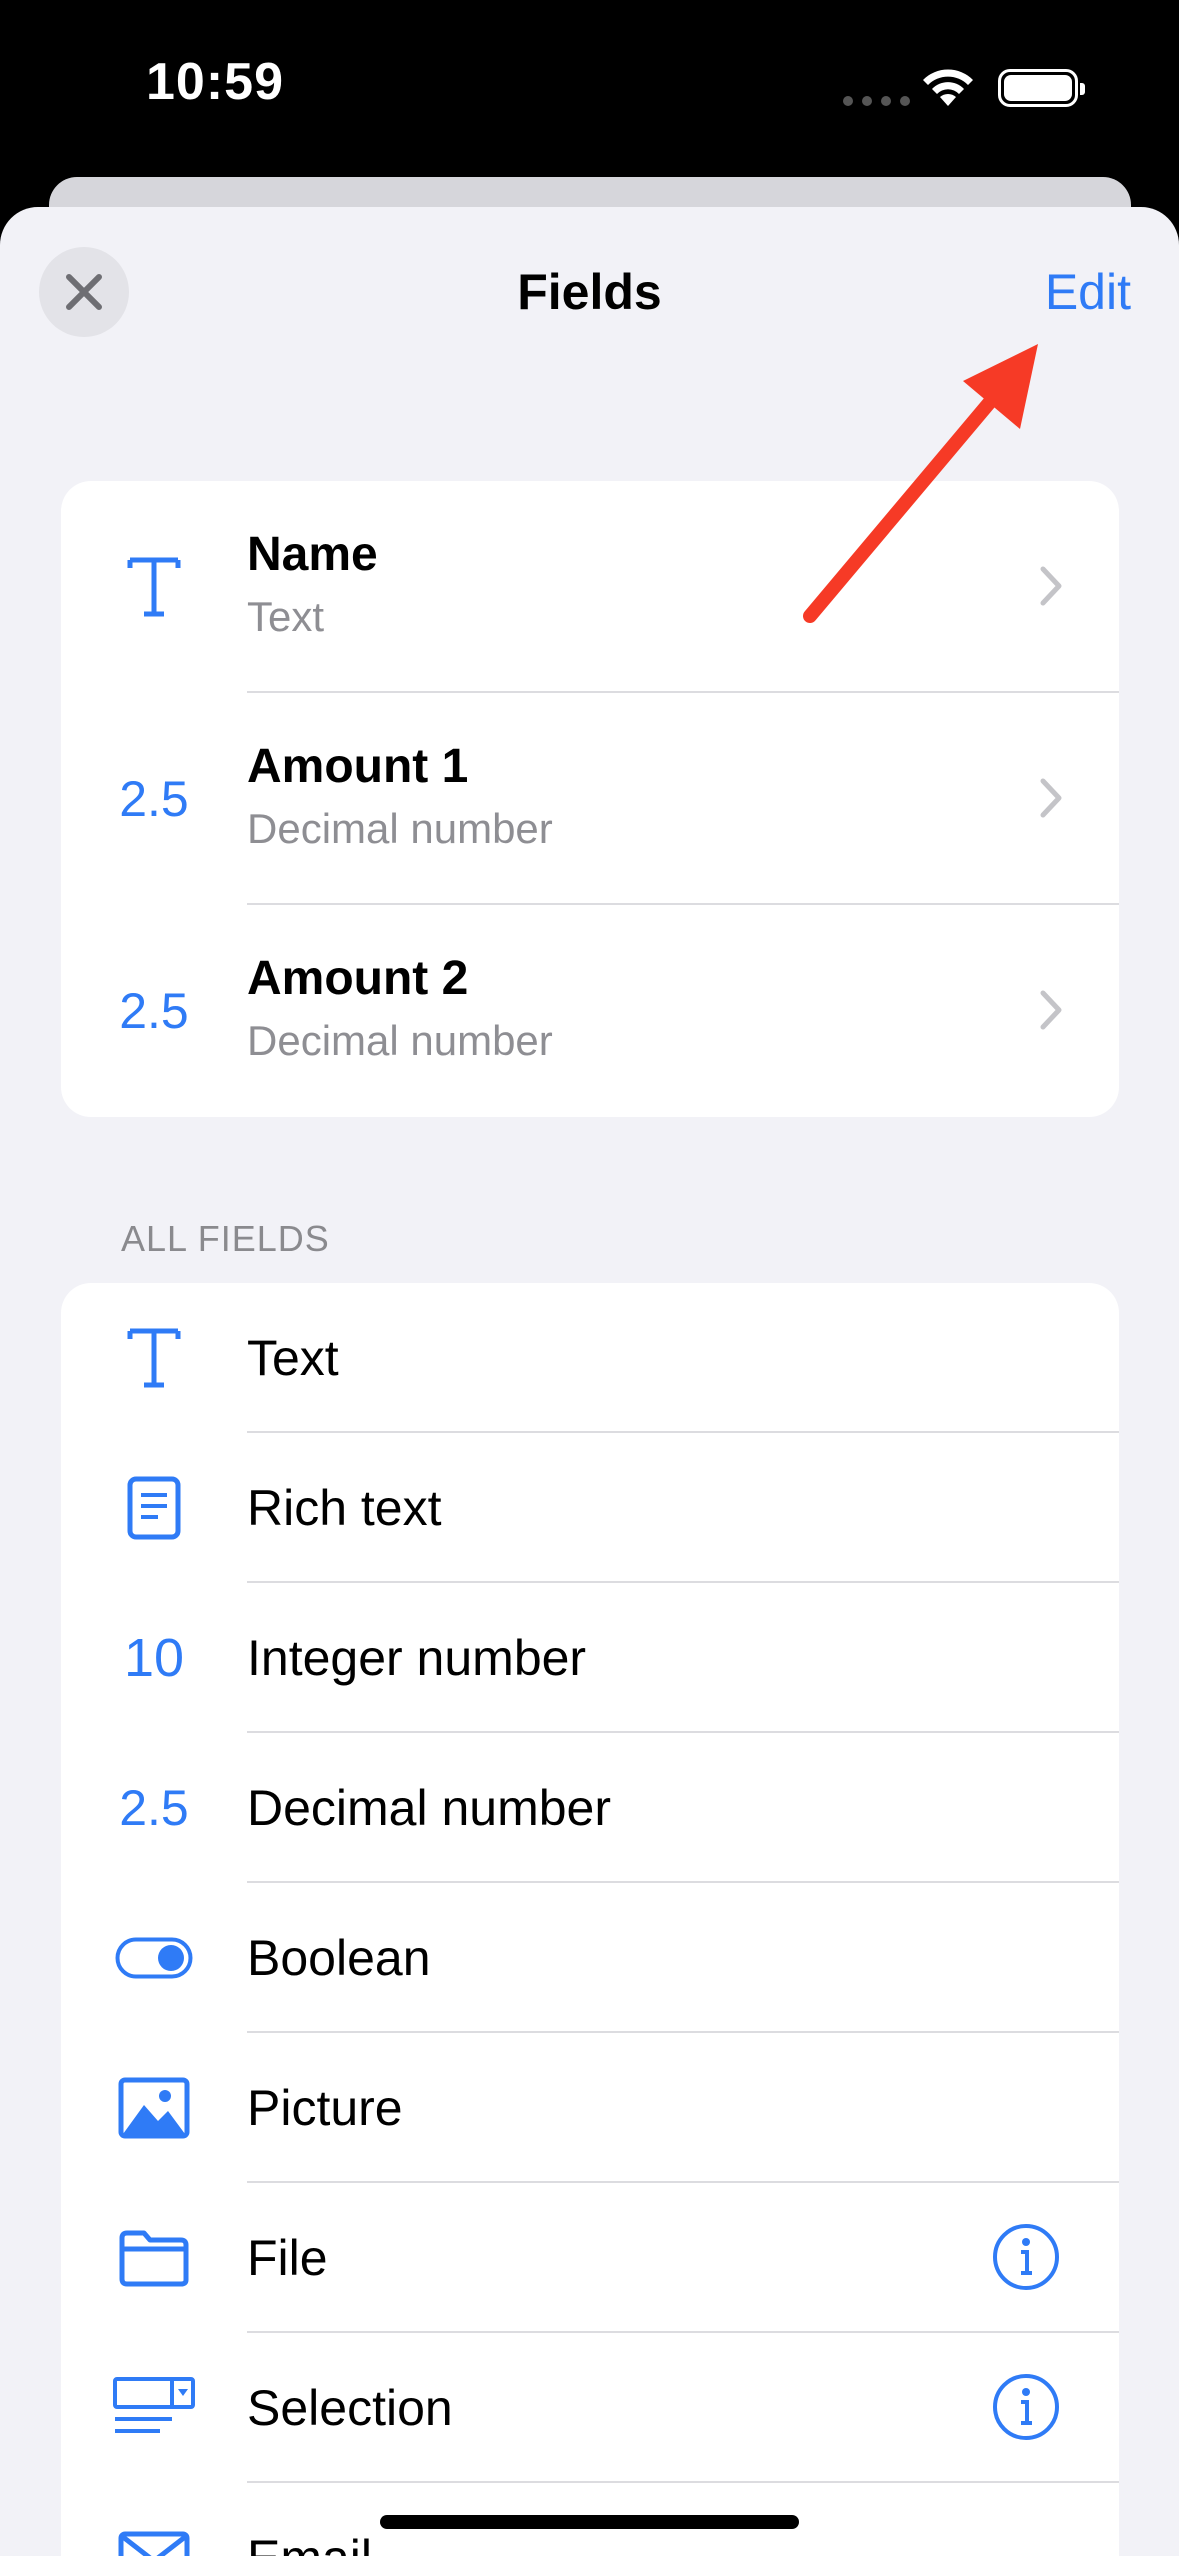 The height and width of the screenshot is (2556, 1179). Describe the element at coordinates (344, 1508) in the screenshot. I see `field-type-label: Rich text` at that location.